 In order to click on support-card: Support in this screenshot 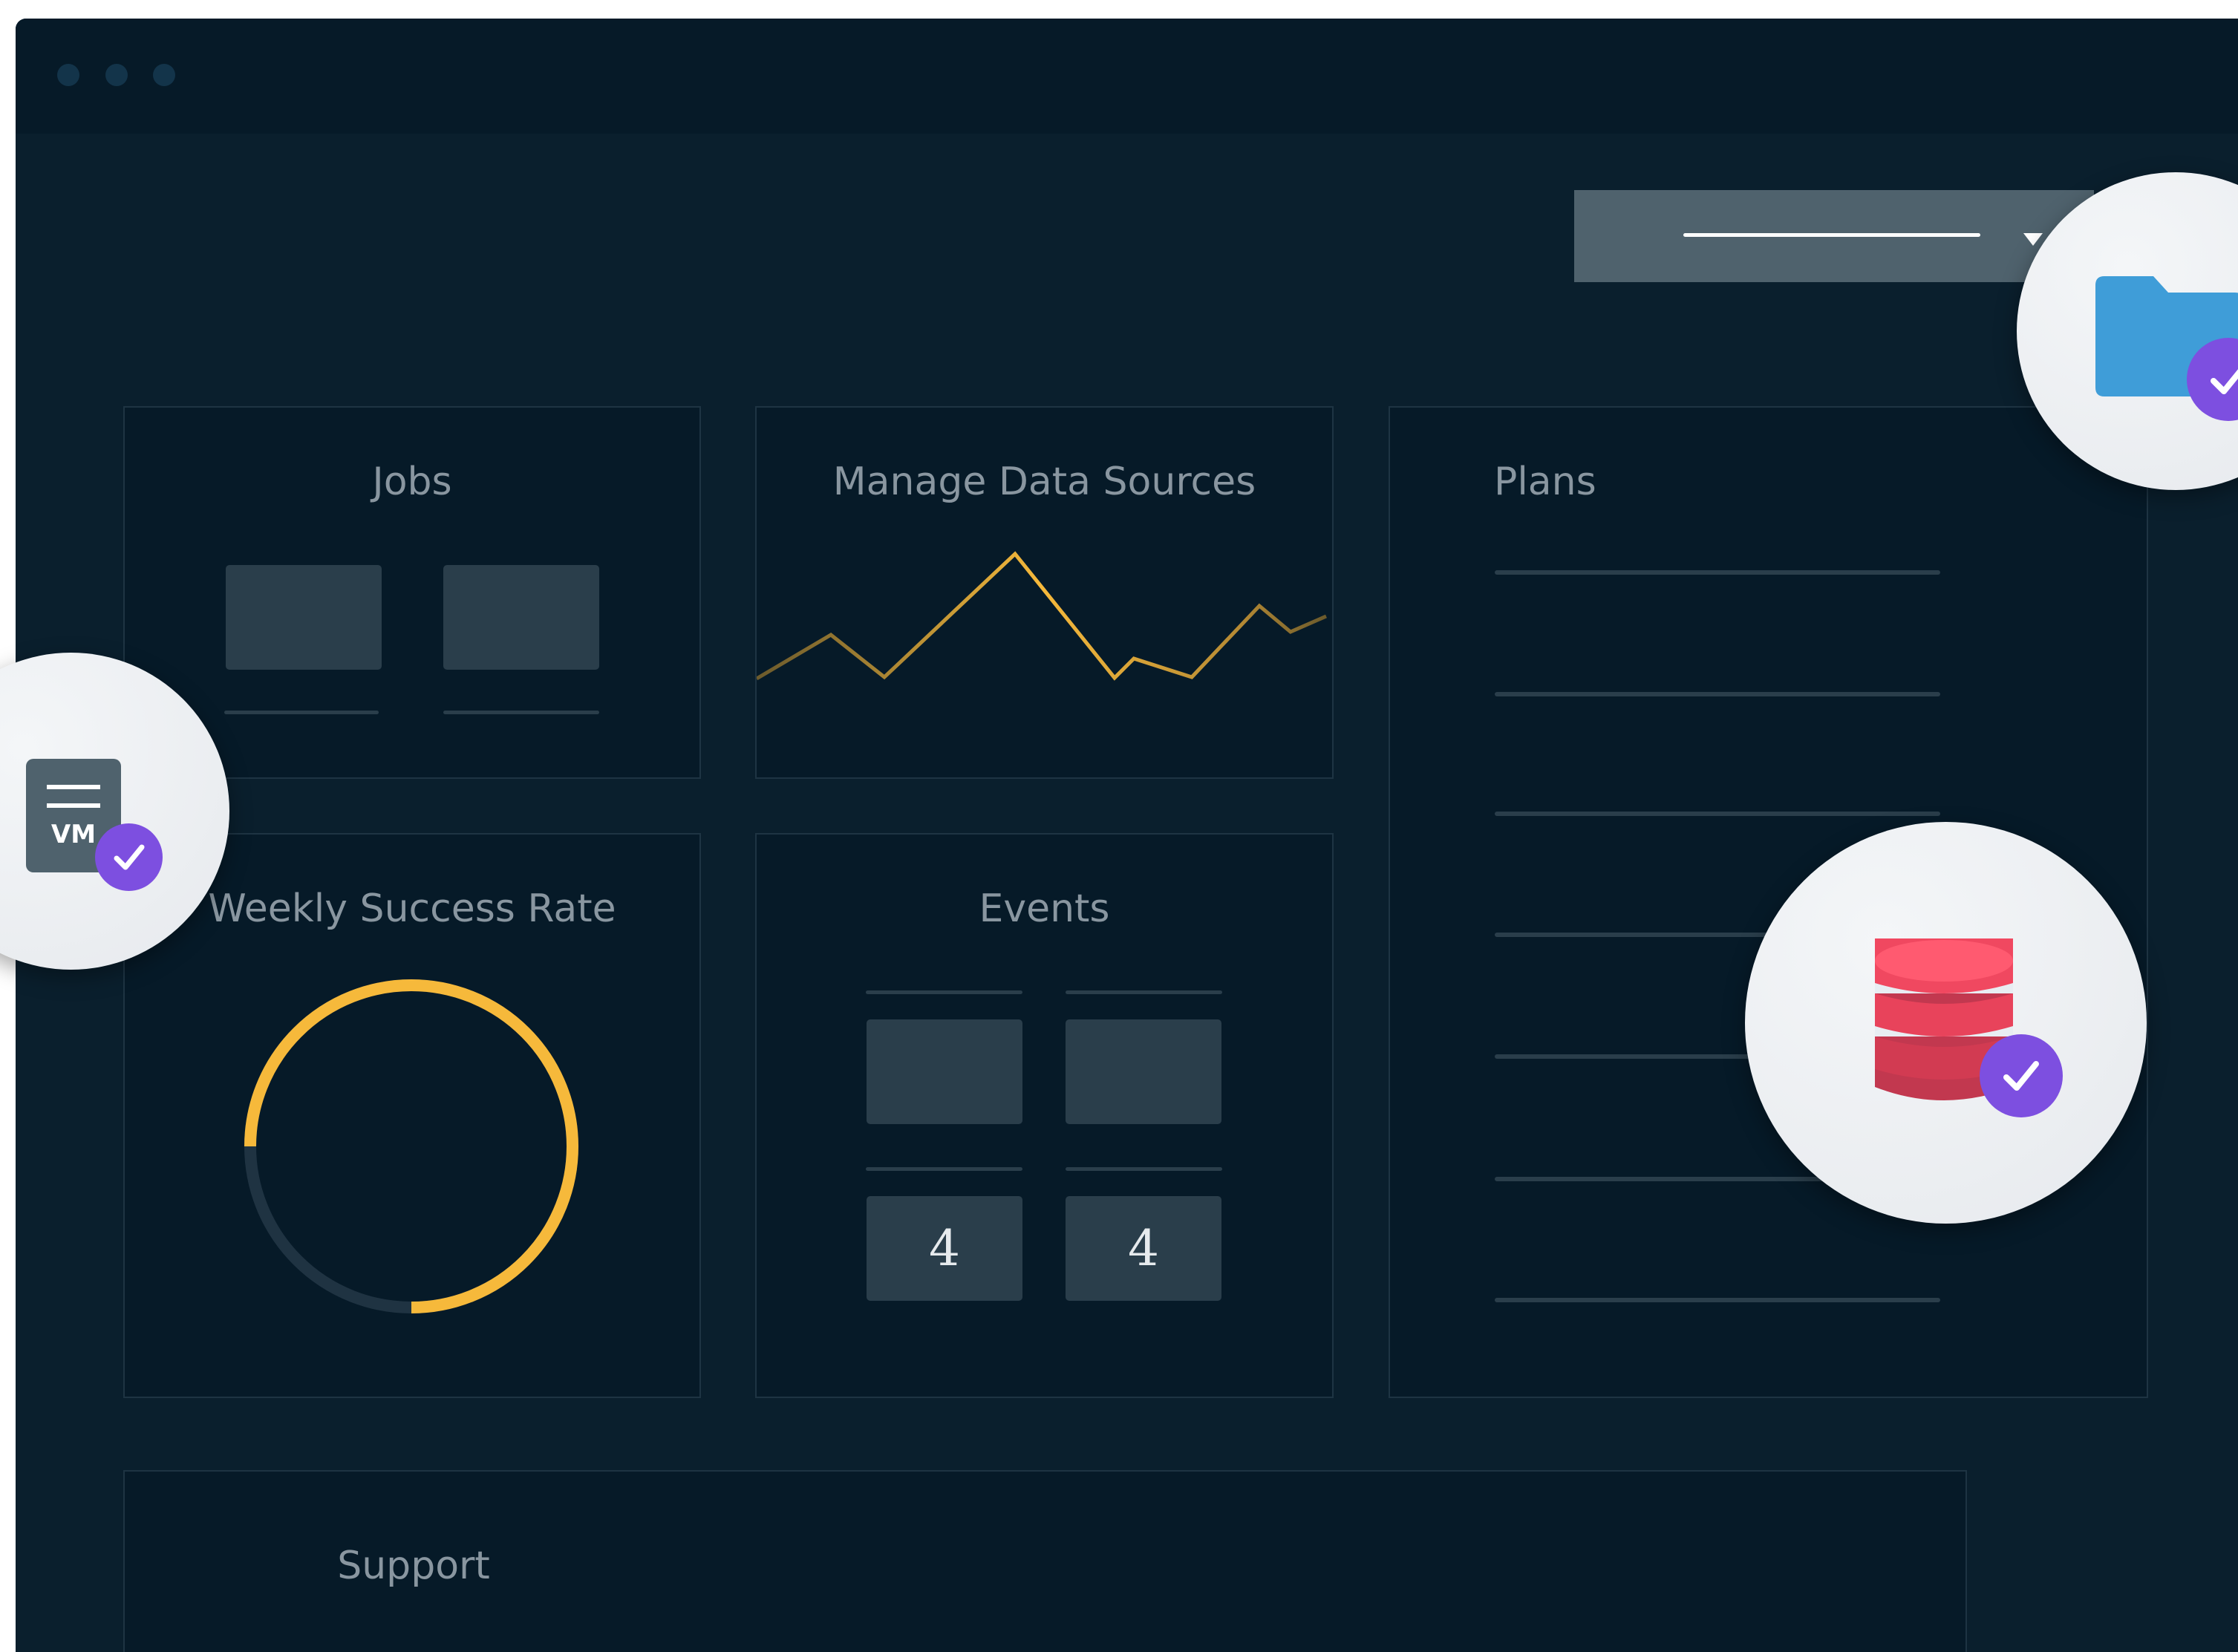, I will do `click(1045, 1561)`.